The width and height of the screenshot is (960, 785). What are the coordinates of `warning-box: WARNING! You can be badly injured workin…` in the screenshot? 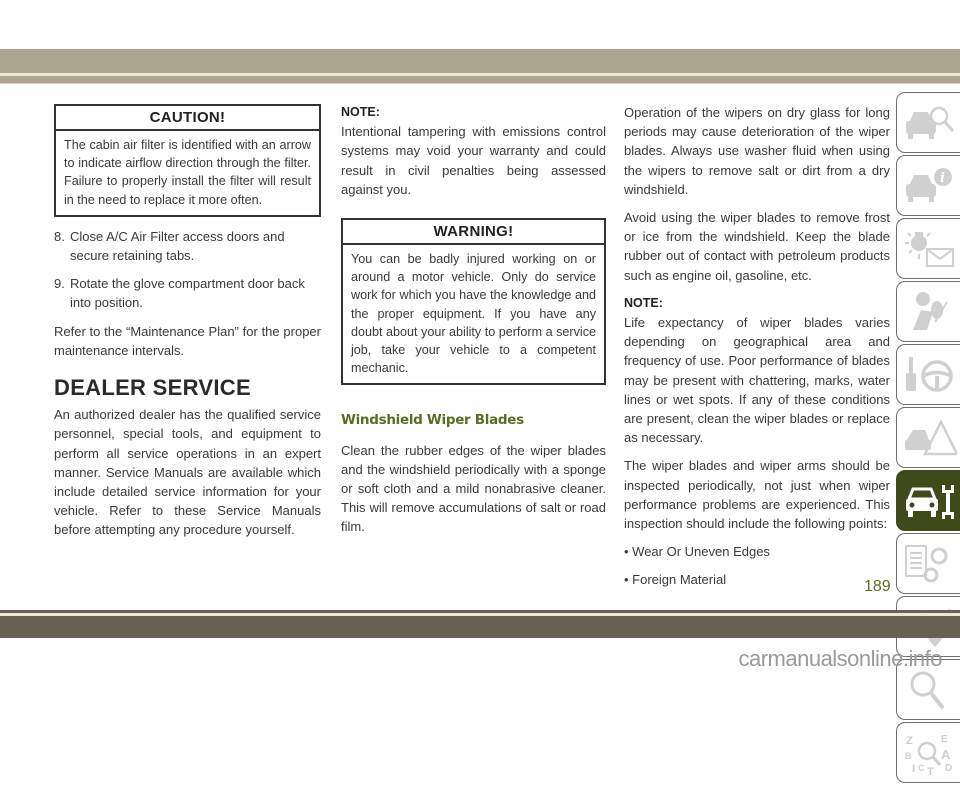 It's located at (473, 302).